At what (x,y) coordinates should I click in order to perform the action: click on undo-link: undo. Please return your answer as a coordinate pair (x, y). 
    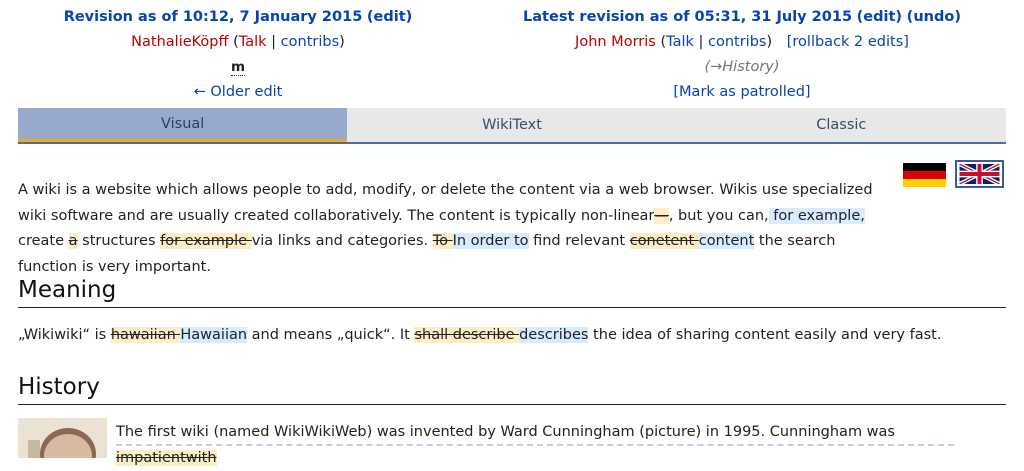
    Looking at the image, I should click on (933, 17).